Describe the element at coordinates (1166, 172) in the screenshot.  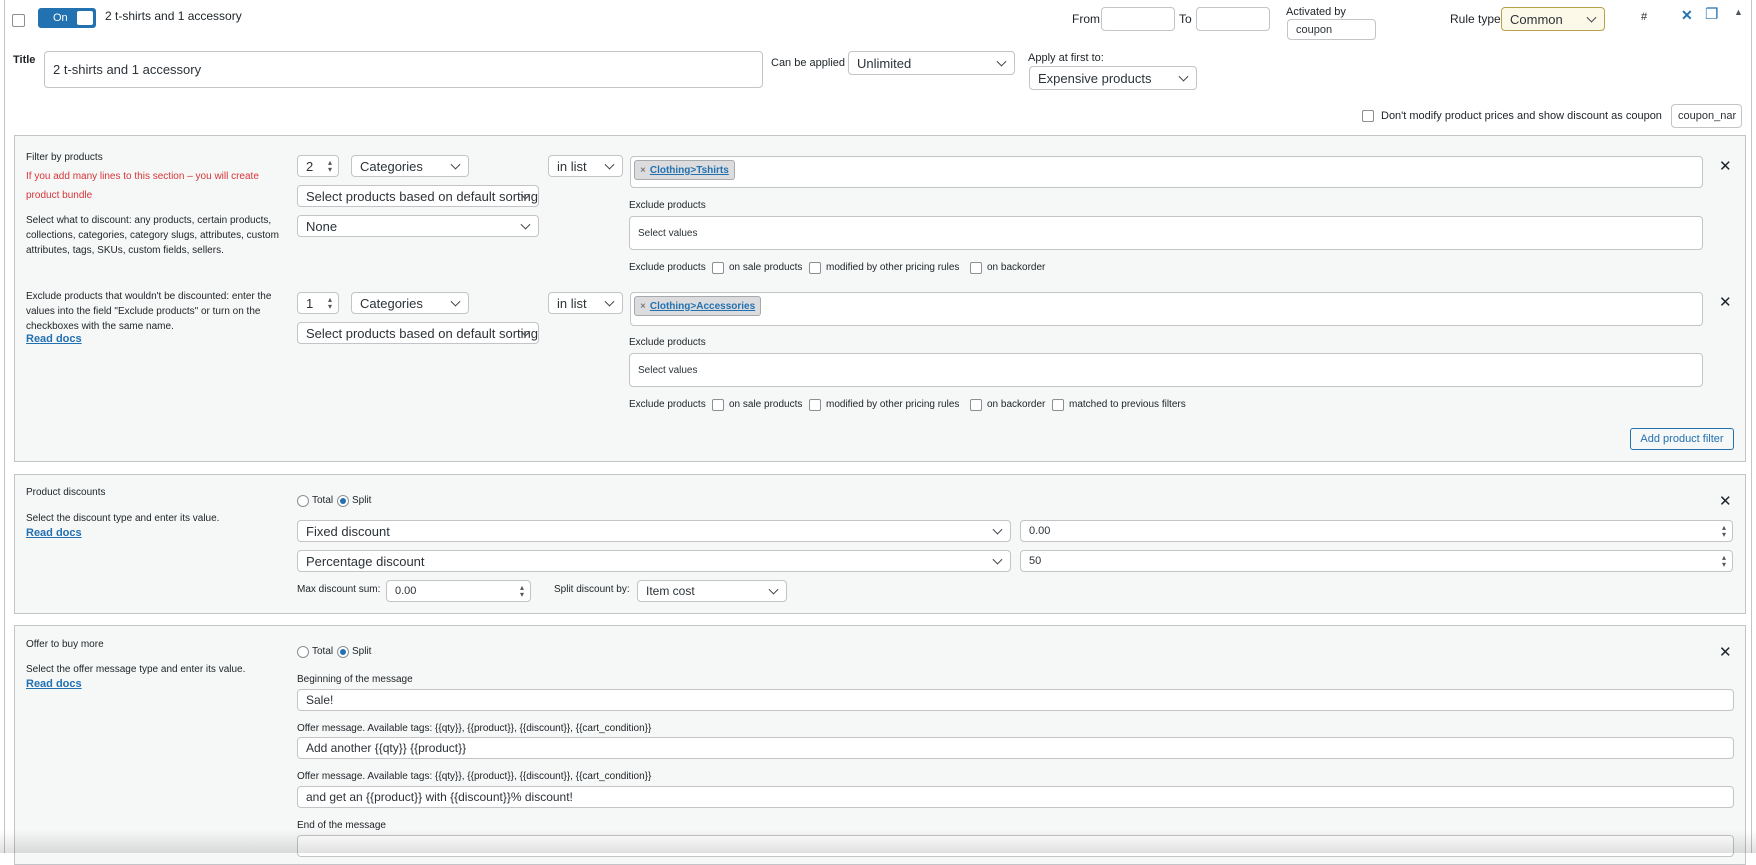
I see `filter-1-values-box` at that location.